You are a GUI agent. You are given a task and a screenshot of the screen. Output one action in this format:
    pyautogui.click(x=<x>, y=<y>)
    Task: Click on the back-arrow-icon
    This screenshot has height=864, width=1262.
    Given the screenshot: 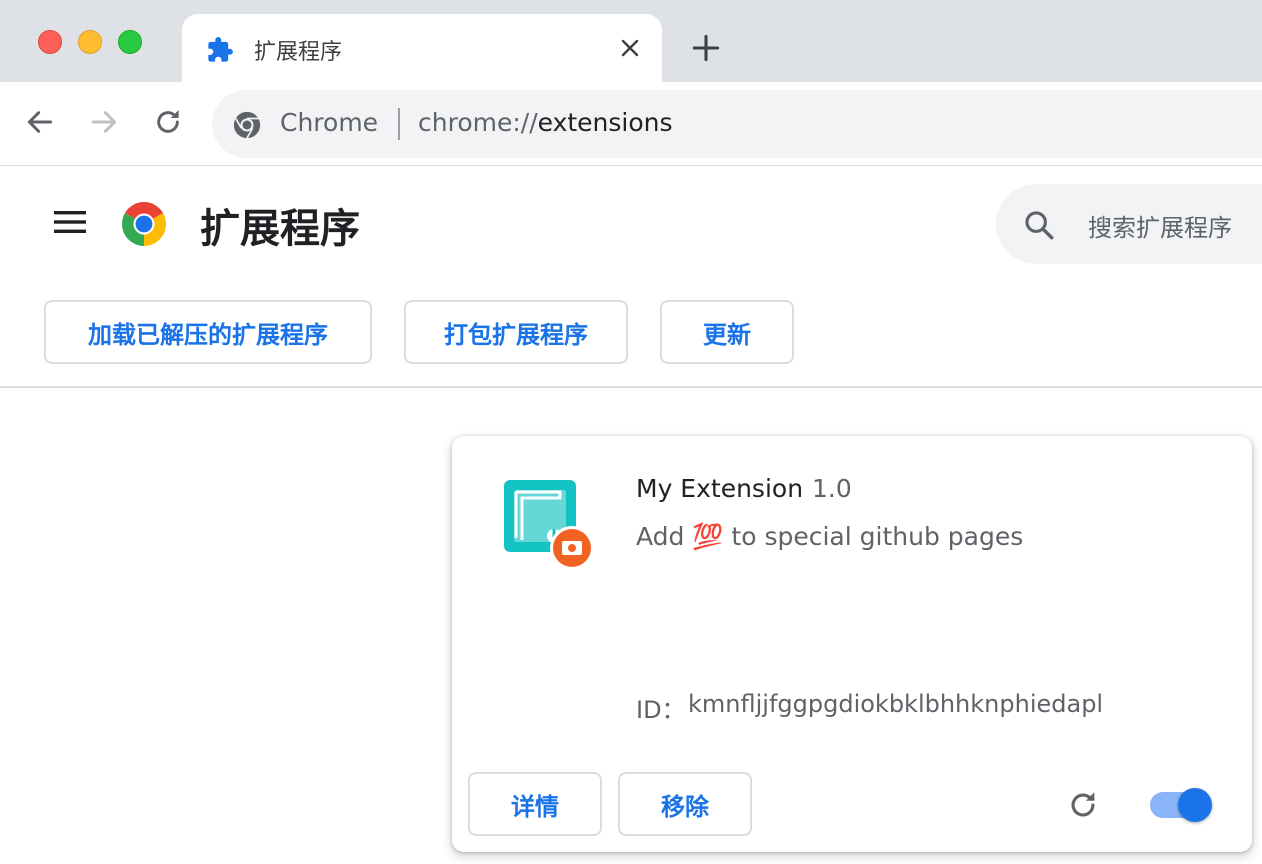 What is the action you would take?
    pyautogui.click(x=40, y=122)
    